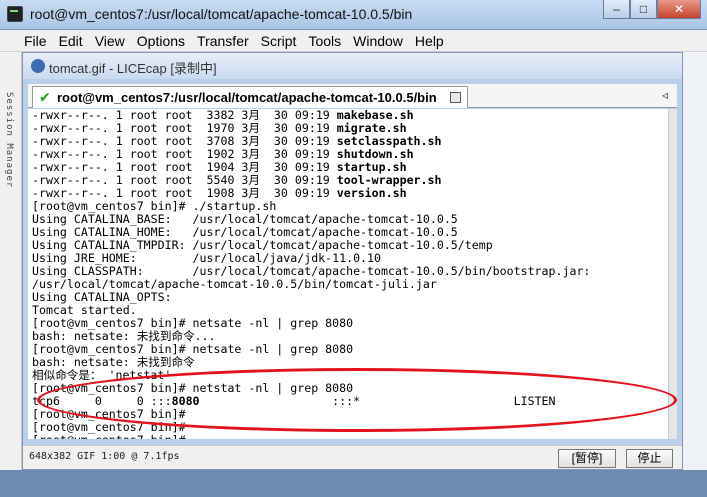 The image size is (707, 497). I want to click on minimize-button: –, so click(616, 9).